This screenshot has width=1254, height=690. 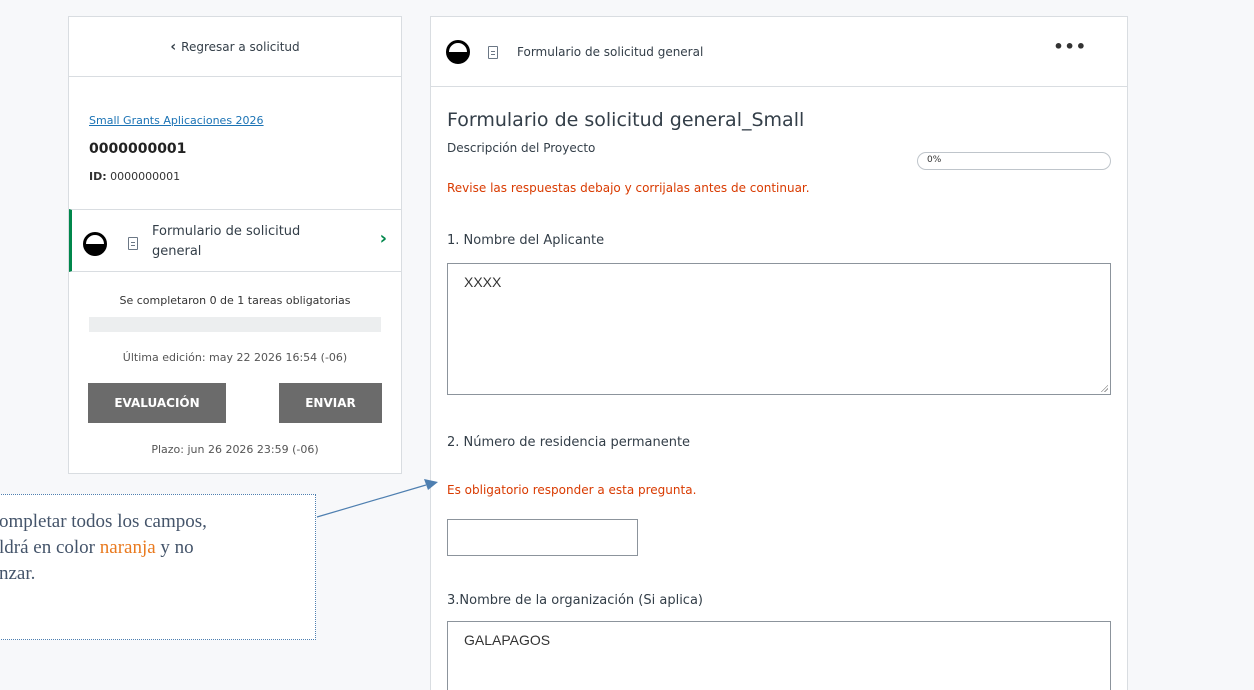 What do you see at coordinates (235, 357) in the screenshot?
I see `last-edited-text: Última edición: may 22 2026 16:54 (-06)` at bounding box center [235, 357].